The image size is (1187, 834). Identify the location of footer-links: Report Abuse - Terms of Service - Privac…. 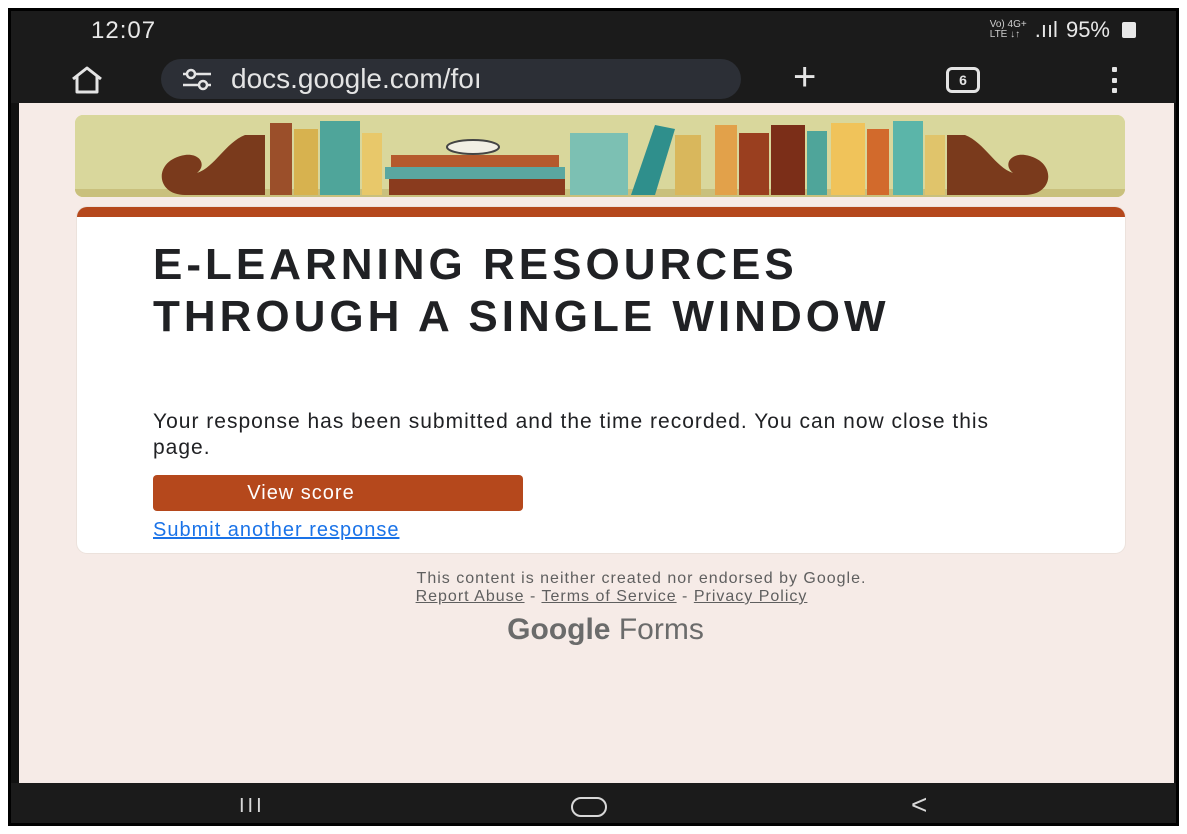
(596, 597).